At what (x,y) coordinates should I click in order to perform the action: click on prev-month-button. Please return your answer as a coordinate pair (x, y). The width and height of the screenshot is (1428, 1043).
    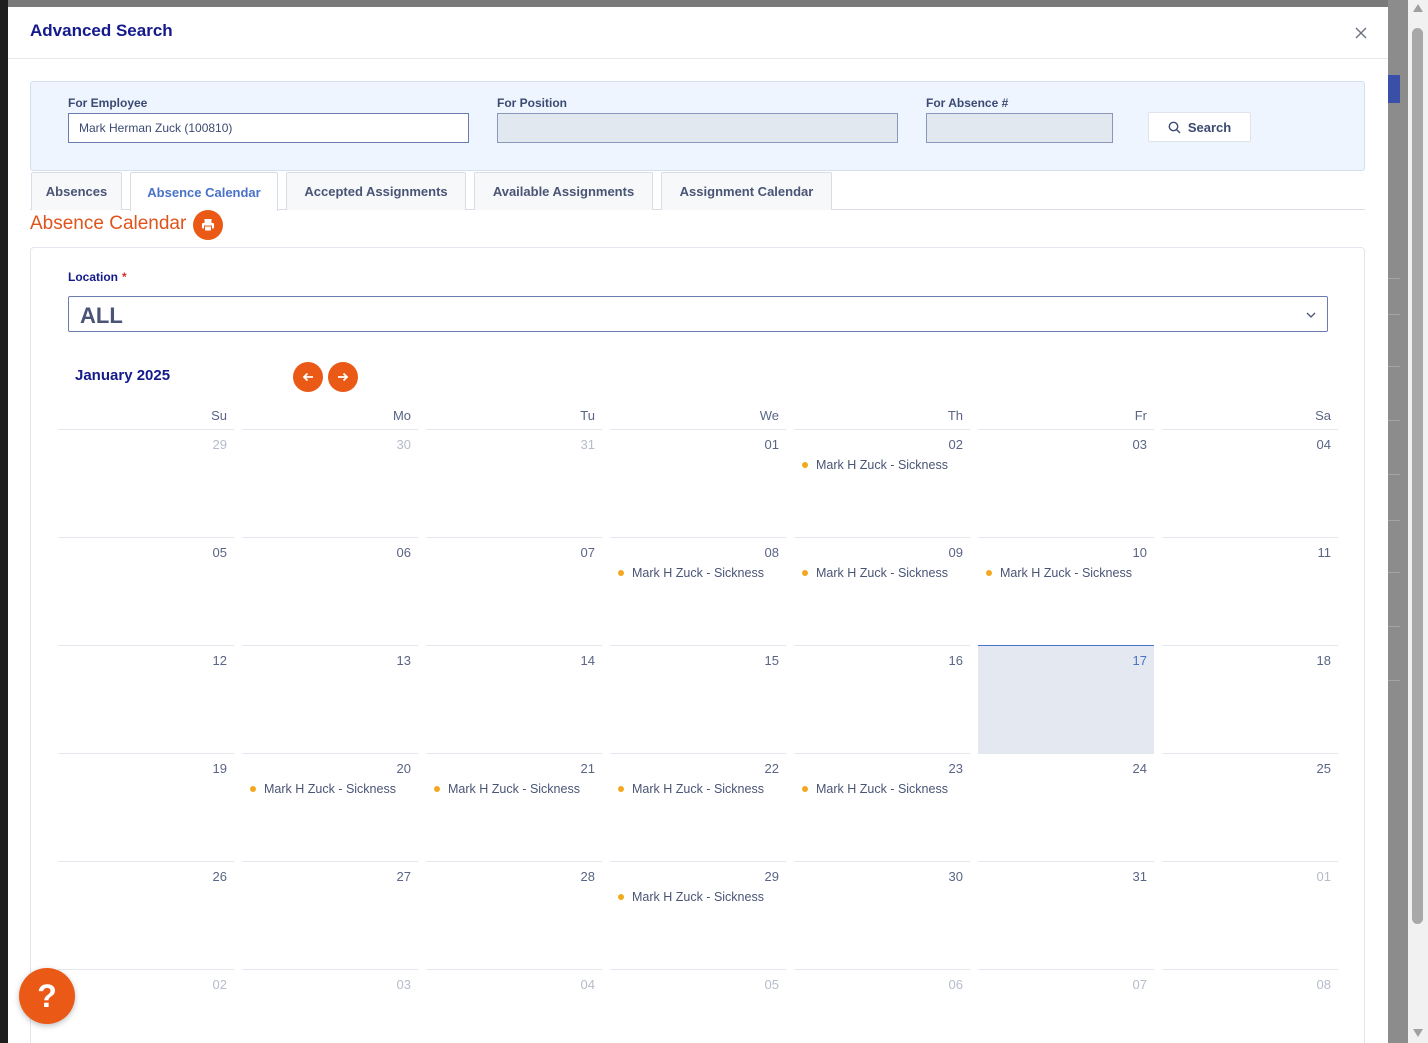
    Looking at the image, I should click on (308, 377).